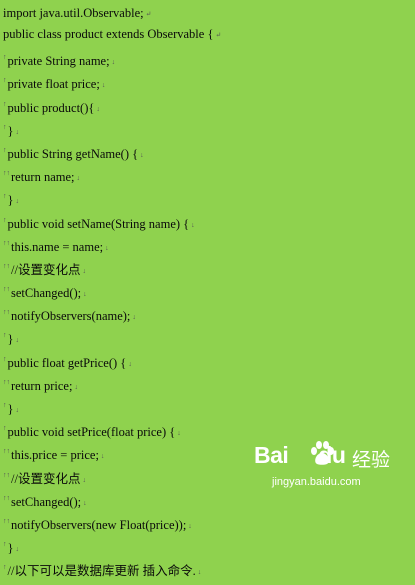 The height and width of the screenshot is (585, 415). What do you see at coordinates (208, 220) in the screenshot?
I see `code-line: ↑public void setName(String name) {↓` at bounding box center [208, 220].